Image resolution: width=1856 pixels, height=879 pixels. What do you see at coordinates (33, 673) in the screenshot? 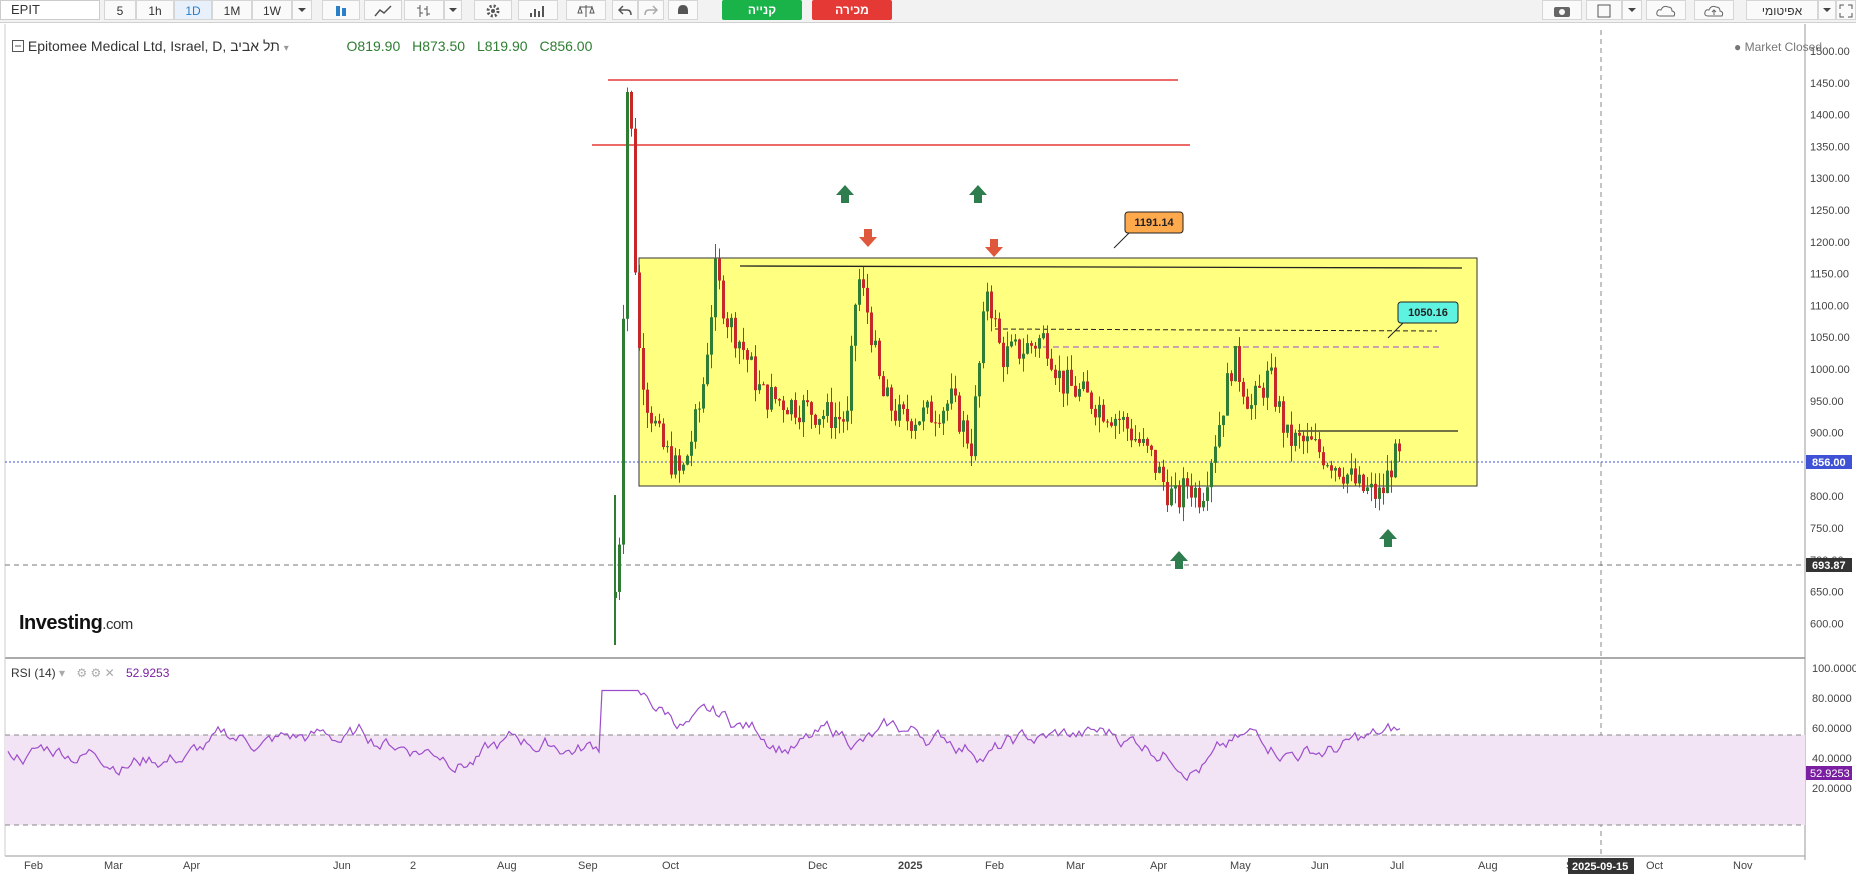
I see `rsi-label: RSI (14)` at bounding box center [33, 673].